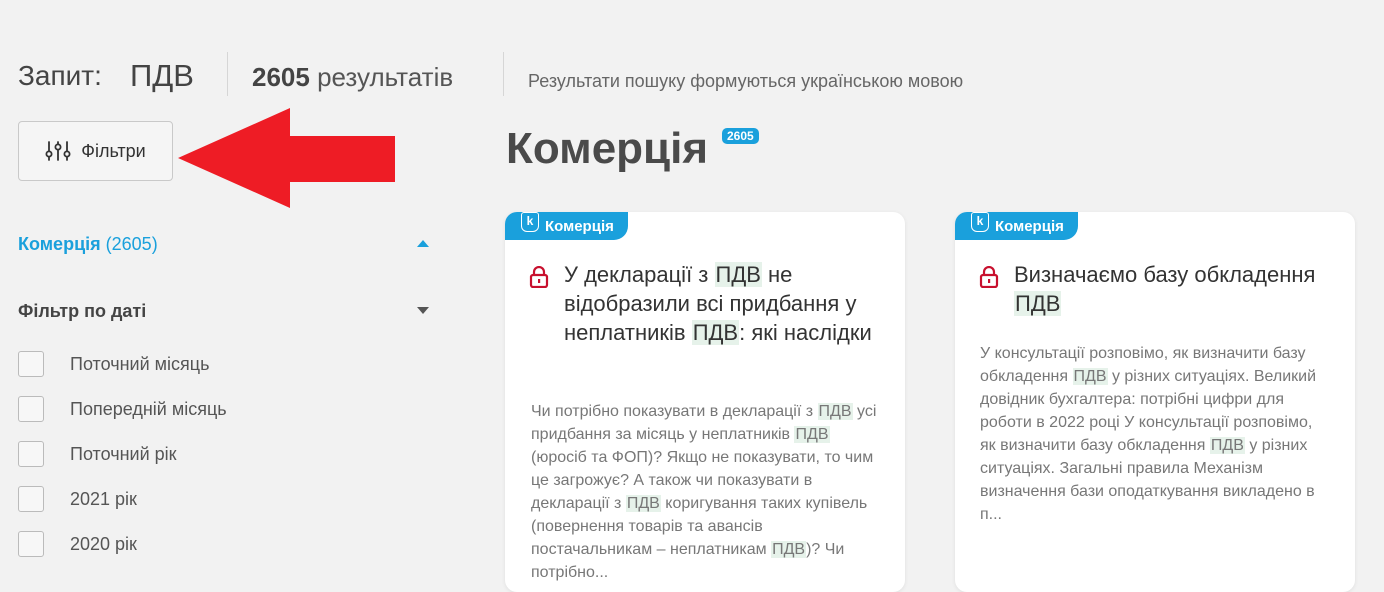  What do you see at coordinates (607, 148) in the screenshot?
I see `section-title: Комерція` at bounding box center [607, 148].